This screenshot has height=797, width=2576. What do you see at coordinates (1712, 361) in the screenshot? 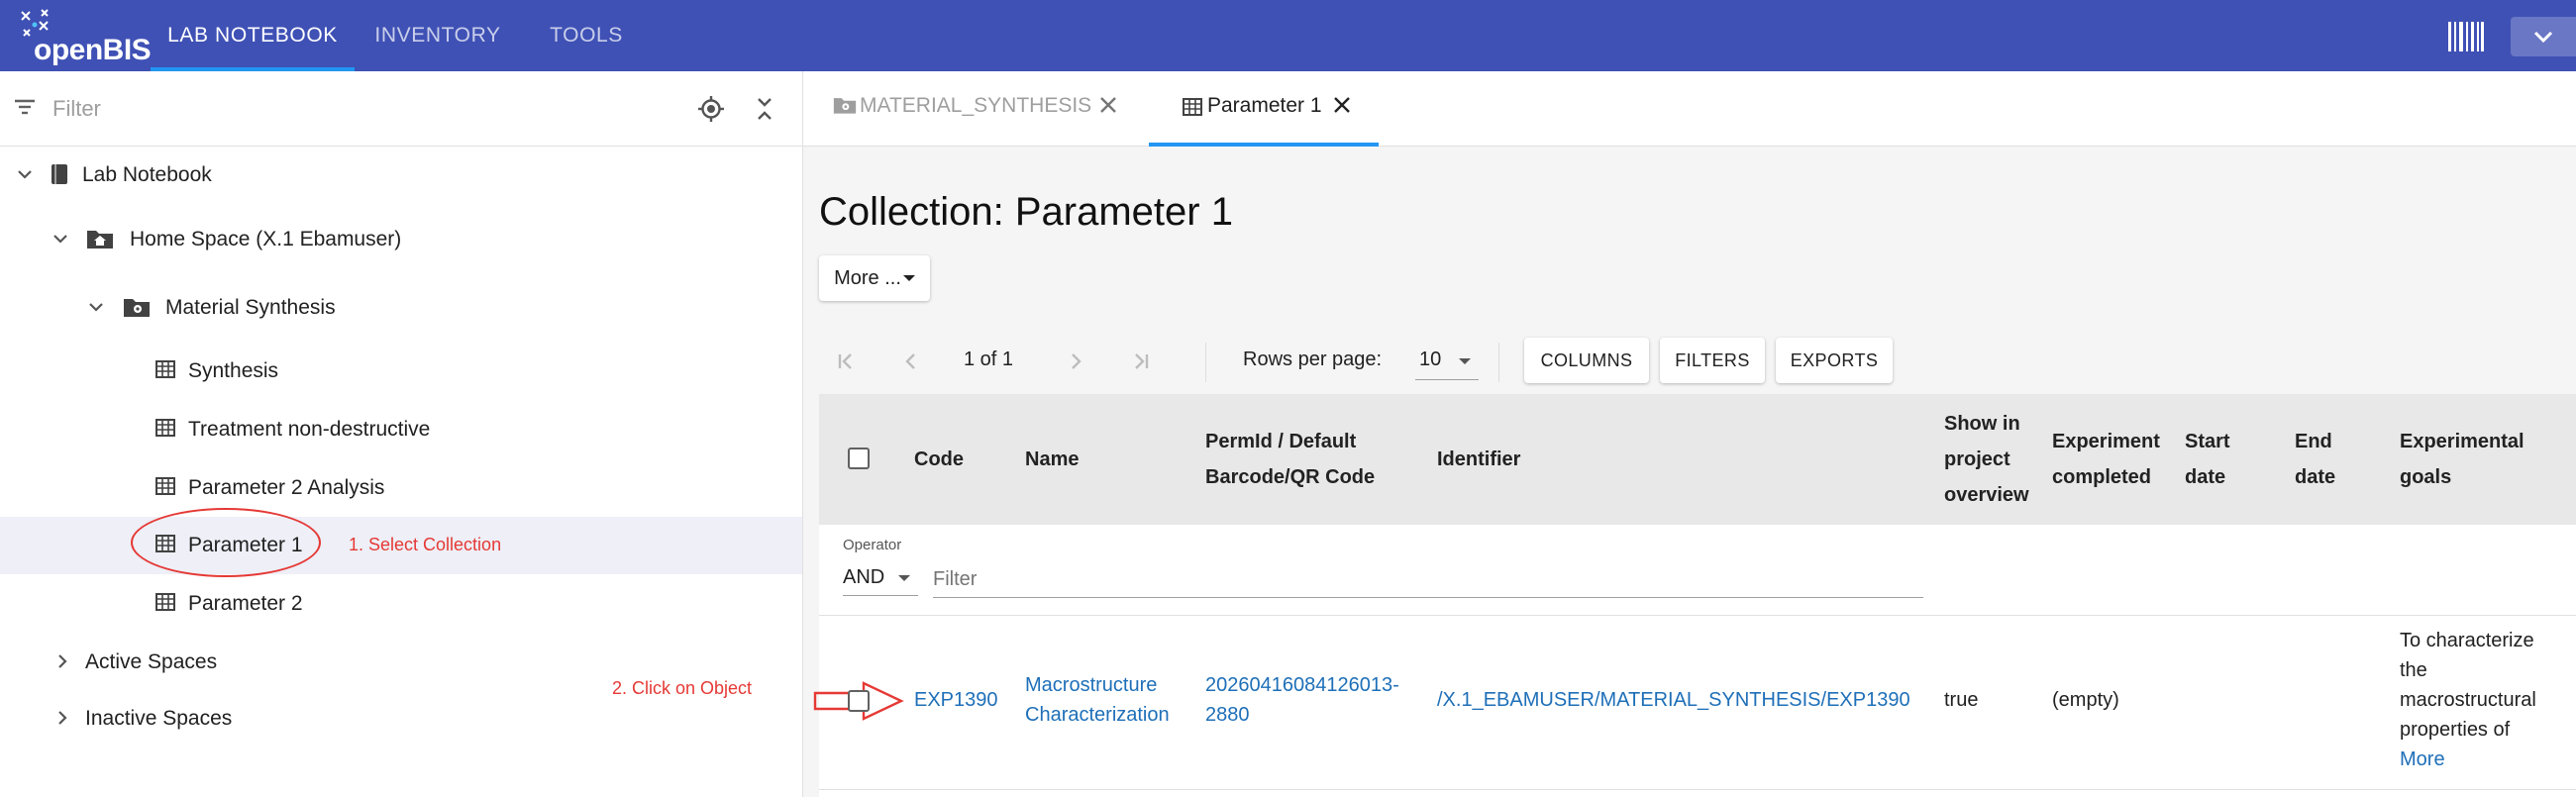
I see `filters-button: FILTERS` at bounding box center [1712, 361].